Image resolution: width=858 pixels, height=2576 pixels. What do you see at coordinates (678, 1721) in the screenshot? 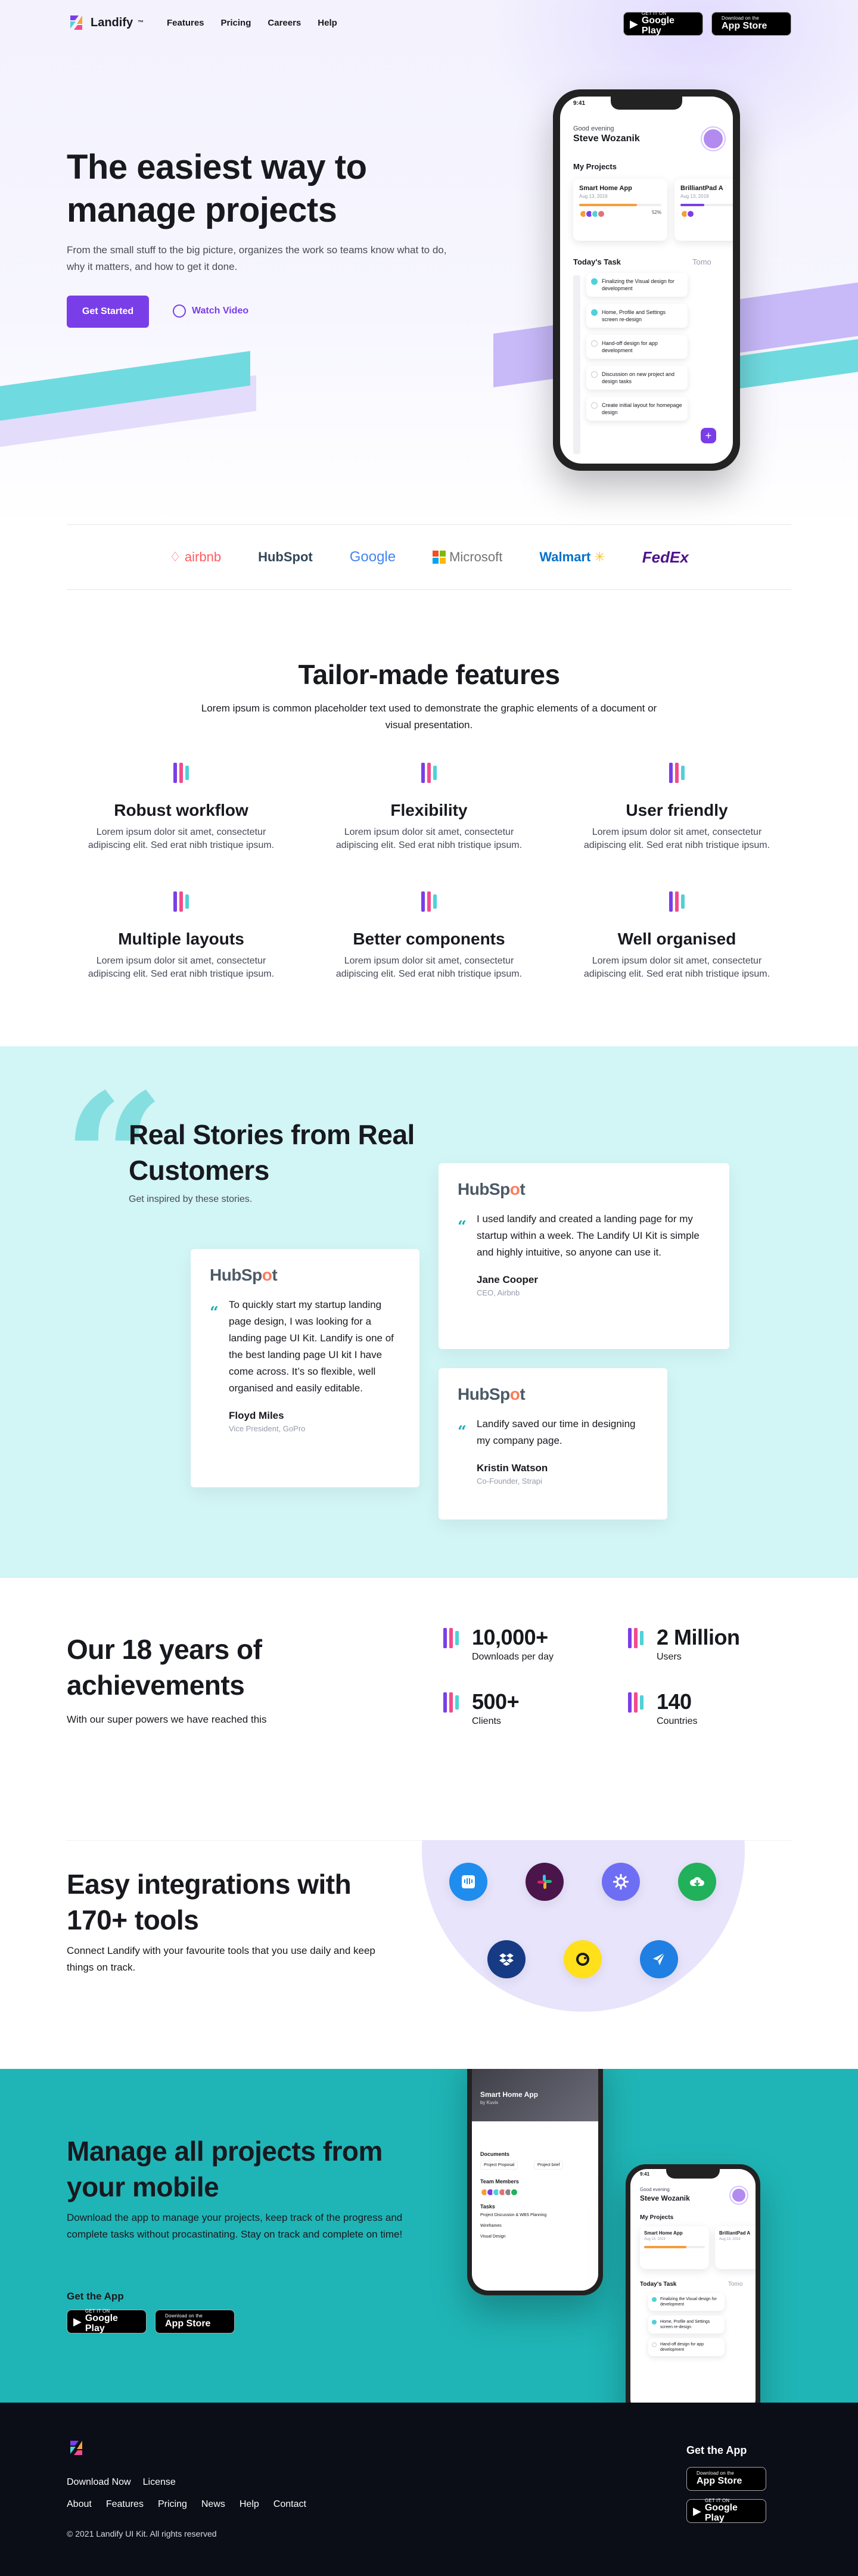
I see `stat-label: Countries` at bounding box center [678, 1721].